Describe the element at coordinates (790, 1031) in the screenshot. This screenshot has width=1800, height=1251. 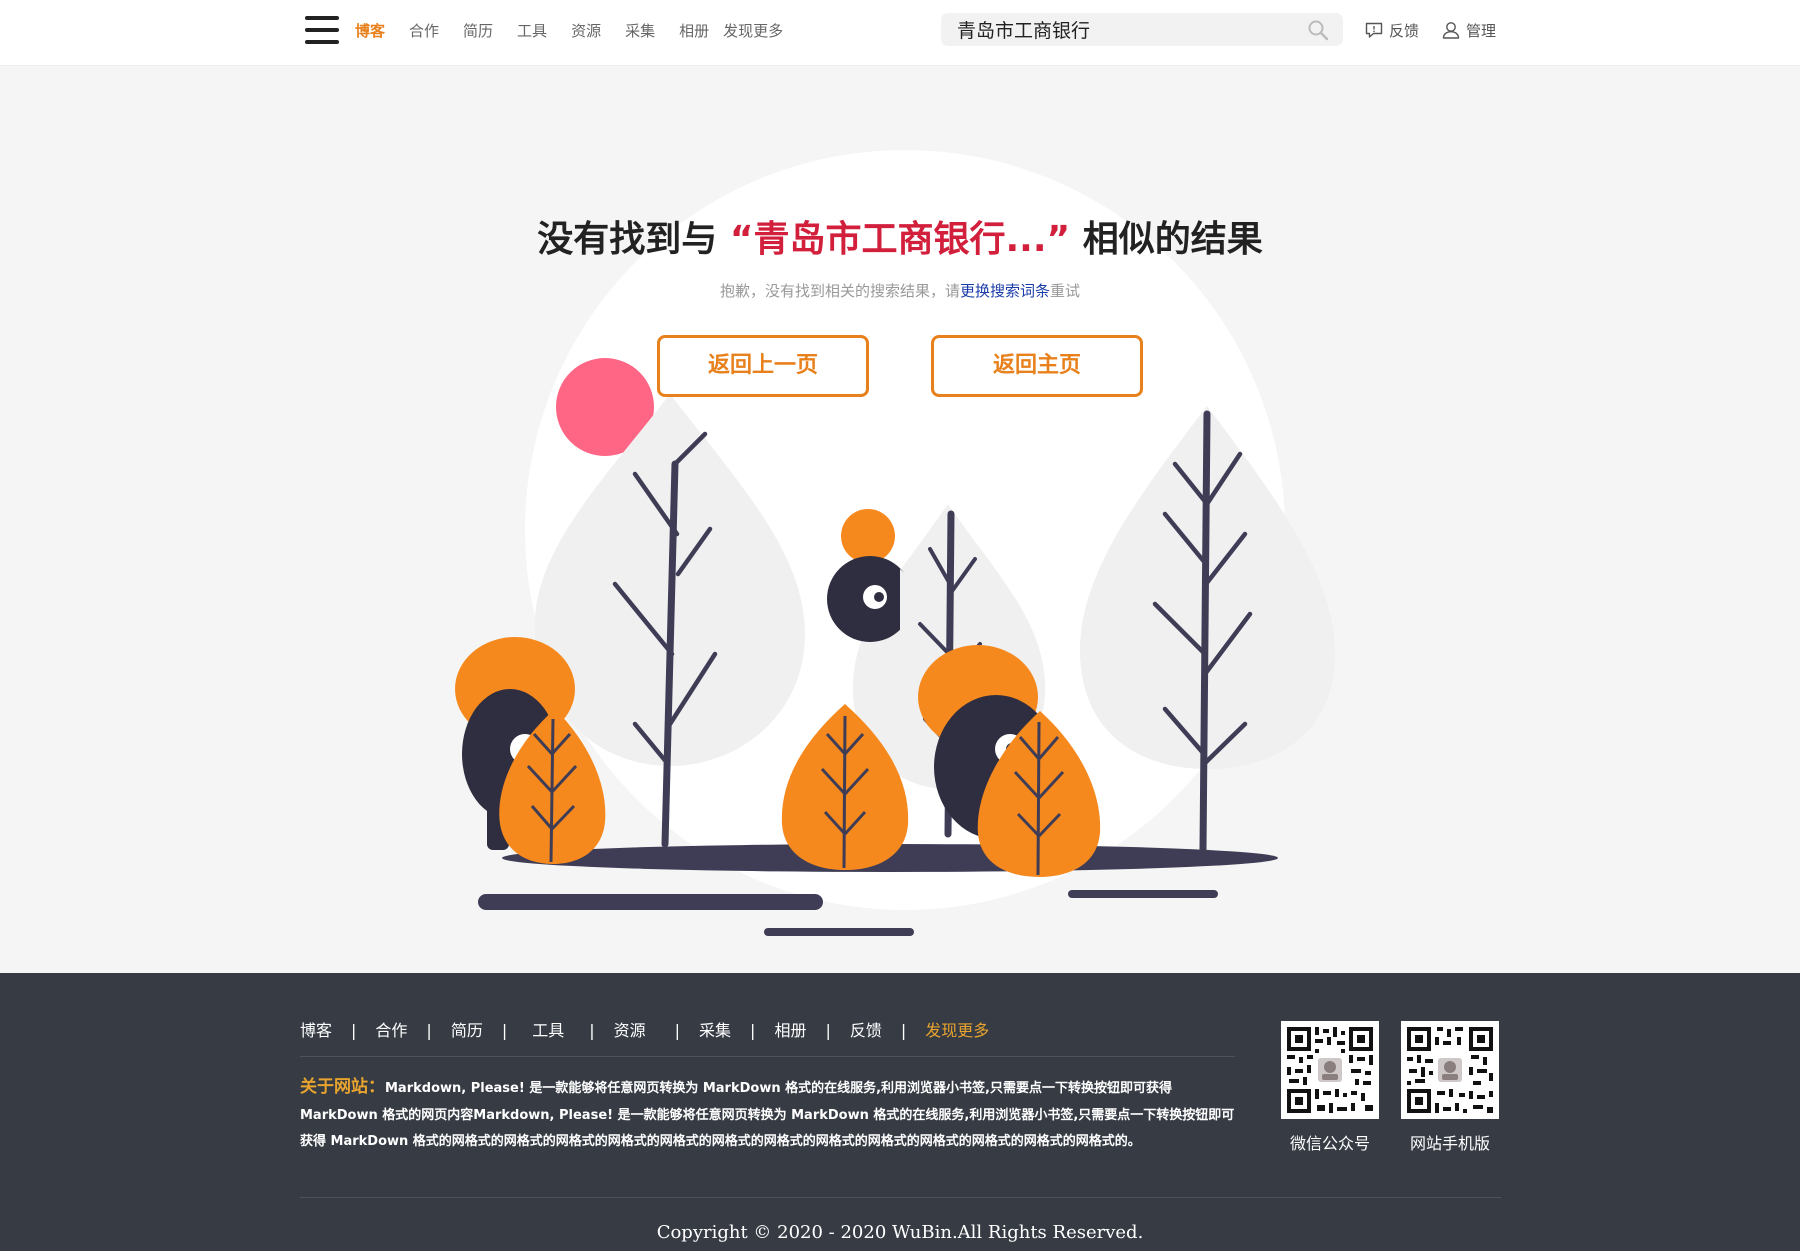
I see `footer-nav-album: 相册` at that location.